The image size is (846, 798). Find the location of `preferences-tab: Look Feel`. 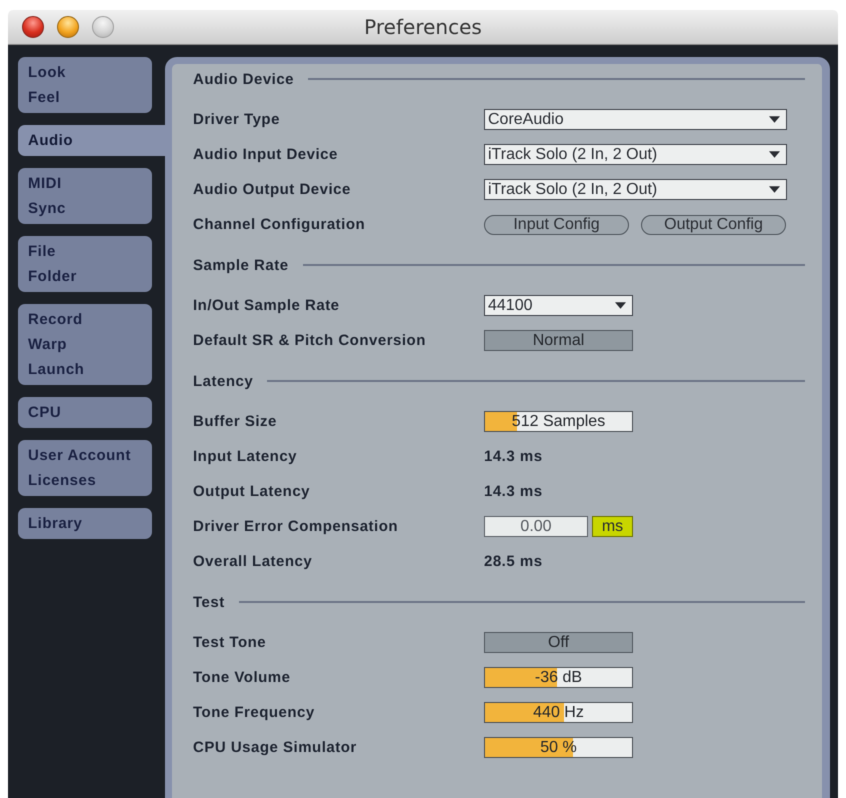

preferences-tab: Look Feel is located at coordinates (85, 85).